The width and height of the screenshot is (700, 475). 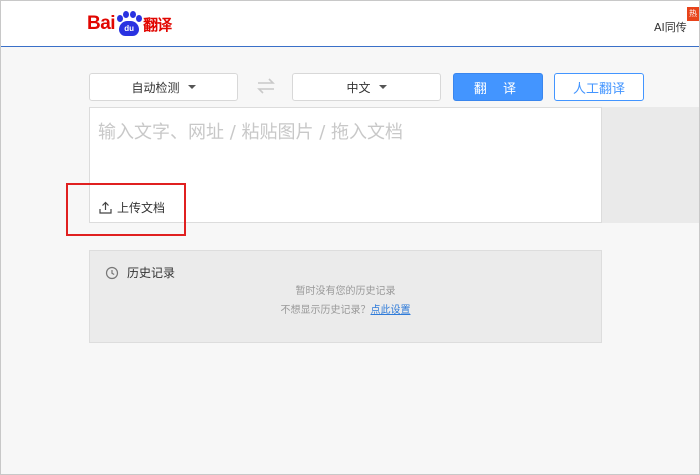 I want to click on history-panel: 历史记录 暂时没有您的历史记录 不想显示历史记录？点此设置, so click(x=345, y=296).